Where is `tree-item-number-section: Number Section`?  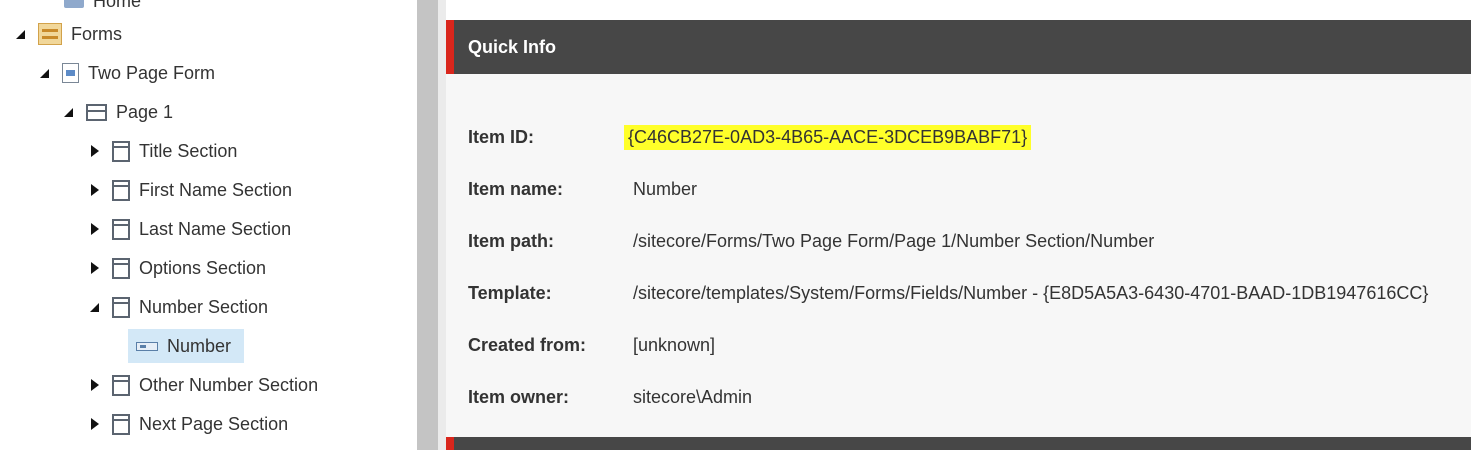 tree-item-number-section: Number Section is located at coordinates (178, 307).